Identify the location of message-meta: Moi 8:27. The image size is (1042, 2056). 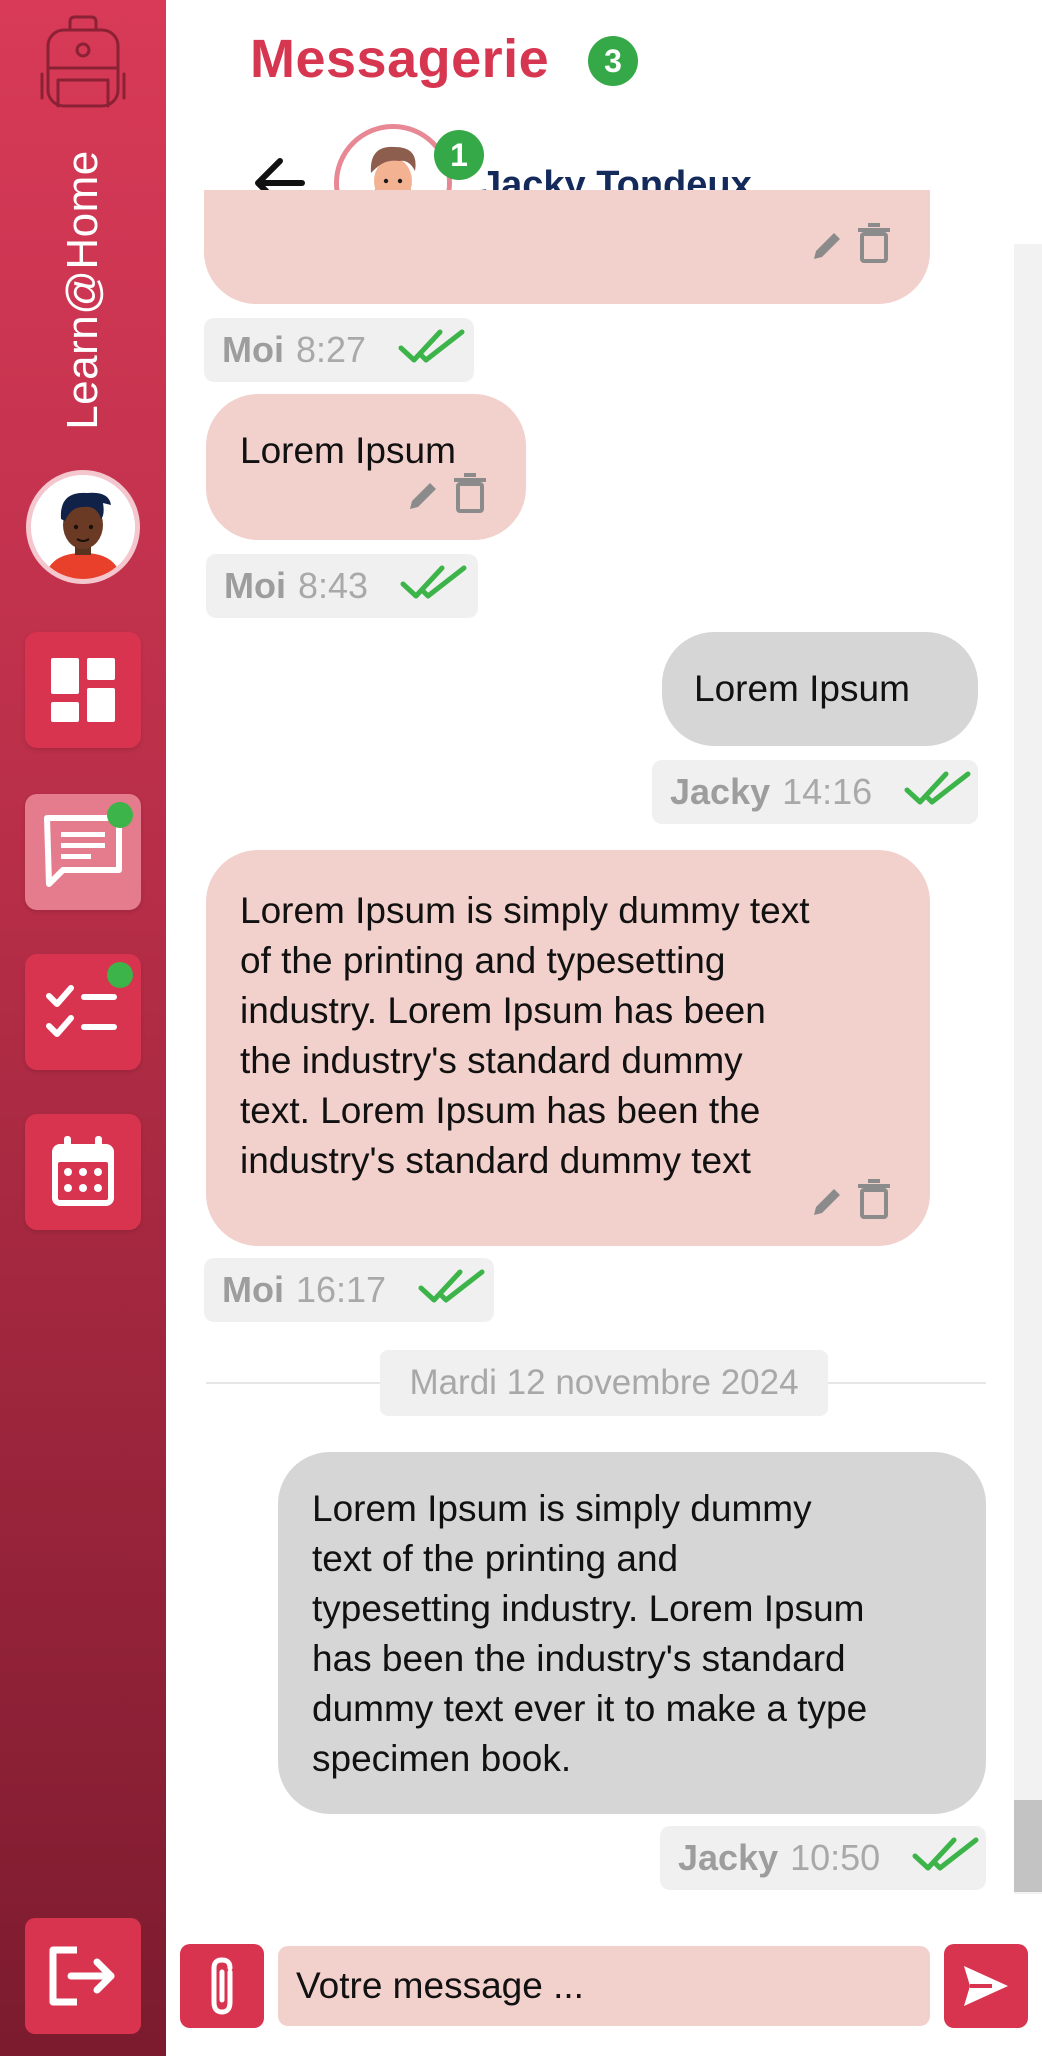
(339, 350).